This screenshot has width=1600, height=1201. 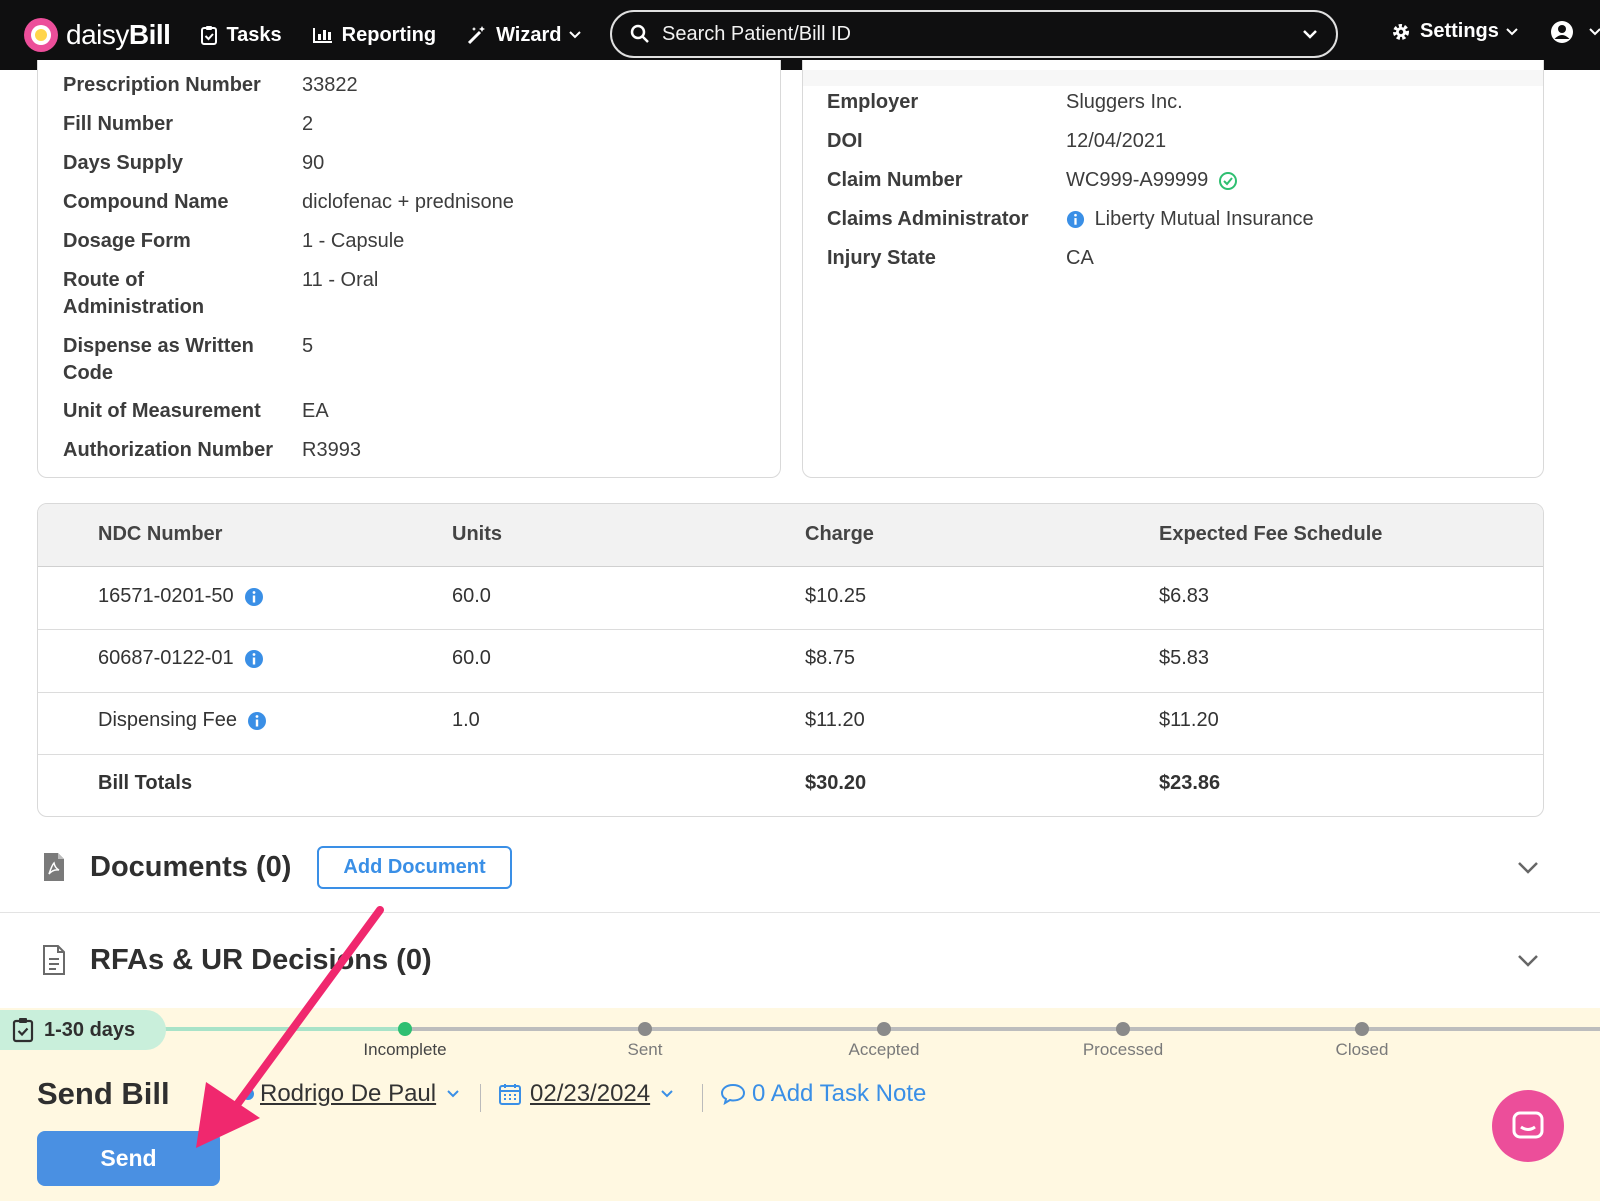 What do you see at coordinates (1204, 219) in the screenshot?
I see `claims-administrator-name: Liberty Mutual Insurance` at bounding box center [1204, 219].